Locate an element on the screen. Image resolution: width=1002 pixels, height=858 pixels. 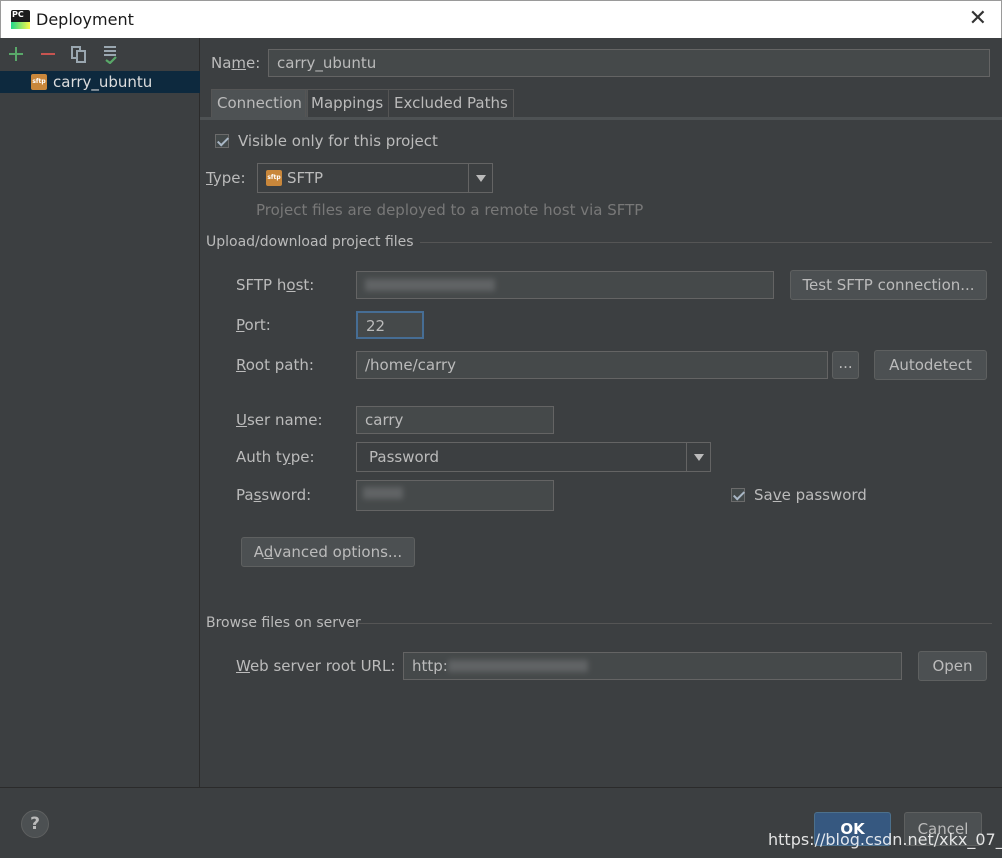
type-value: SFTP is located at coordinates (305, 178).